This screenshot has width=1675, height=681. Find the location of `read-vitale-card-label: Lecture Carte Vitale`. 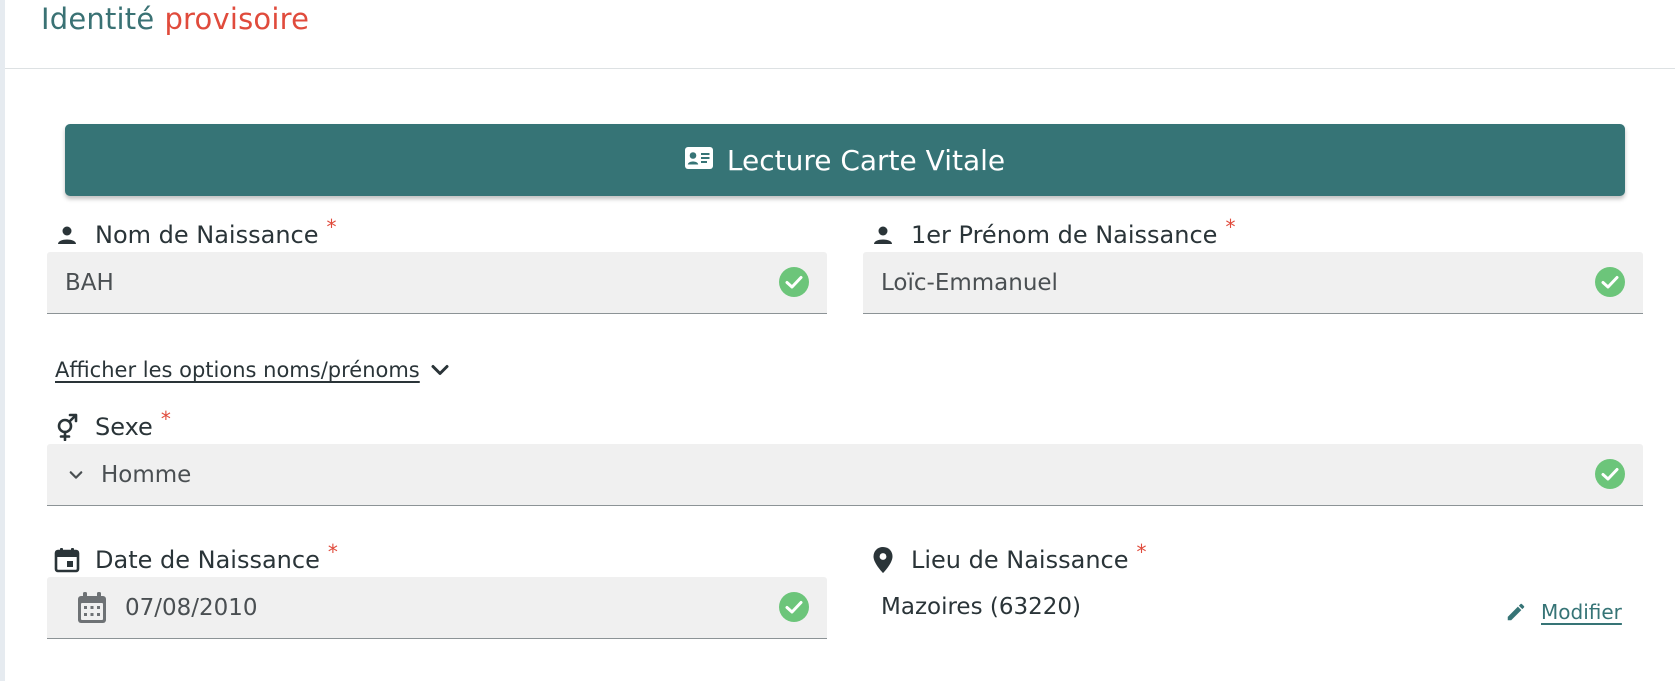

read-vitale-card-label: Lecture Carte Vitale is located at coordinates (866, 160).